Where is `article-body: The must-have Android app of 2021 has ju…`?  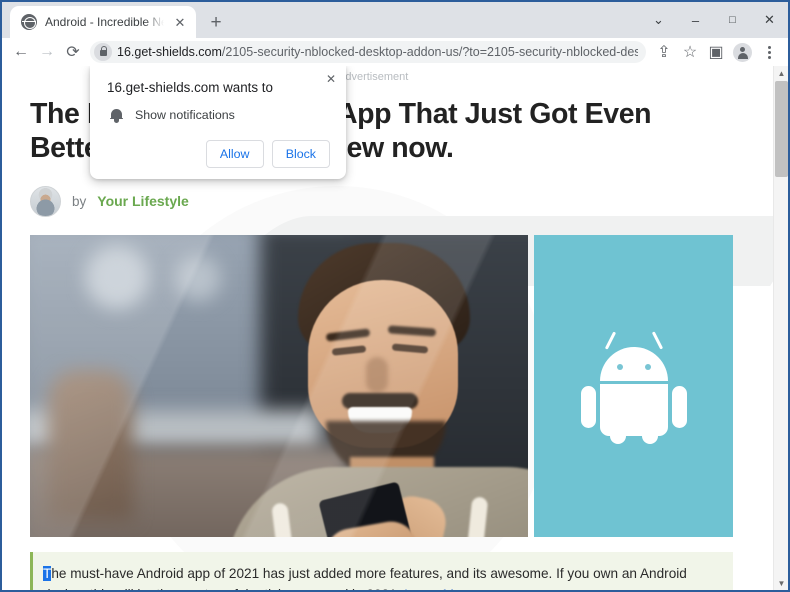
article-body: The must-have Android app of 2021 has ju… is located at coordinates (382, 576).